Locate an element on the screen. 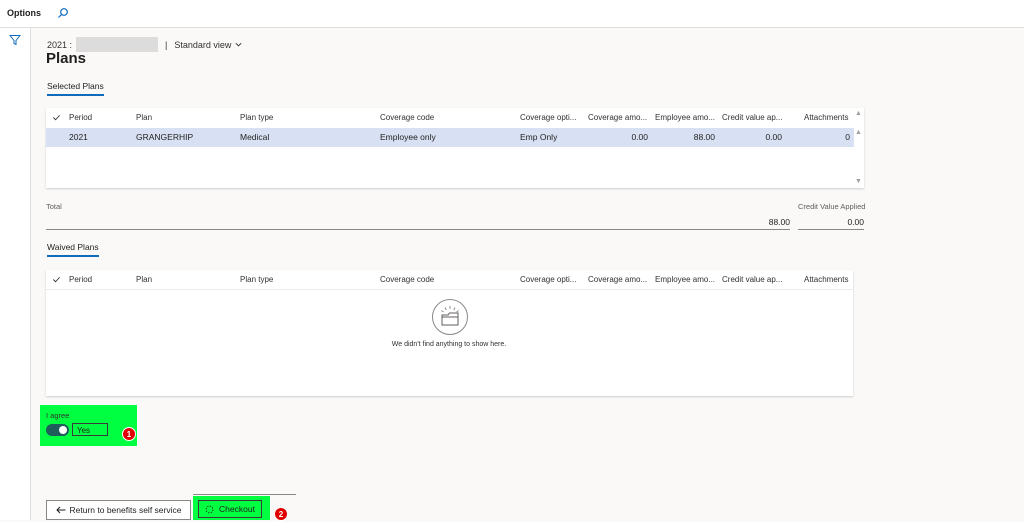 Image resolution: width=1024 pixels, height=522 pixels. checkout-button-label: Checkout is located at coordinates (237, 509).